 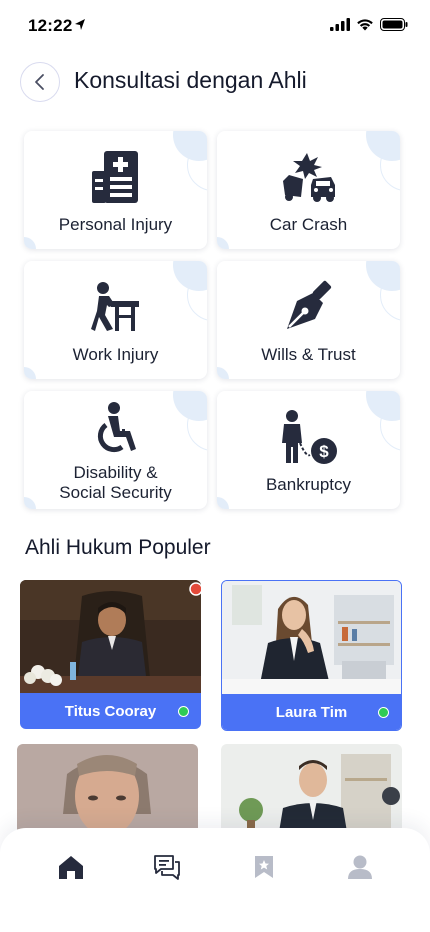 What do you see at coordinates (80, 24) in the screenshot?
I see `location-arrow-icon` at bounding box center [80, 24].